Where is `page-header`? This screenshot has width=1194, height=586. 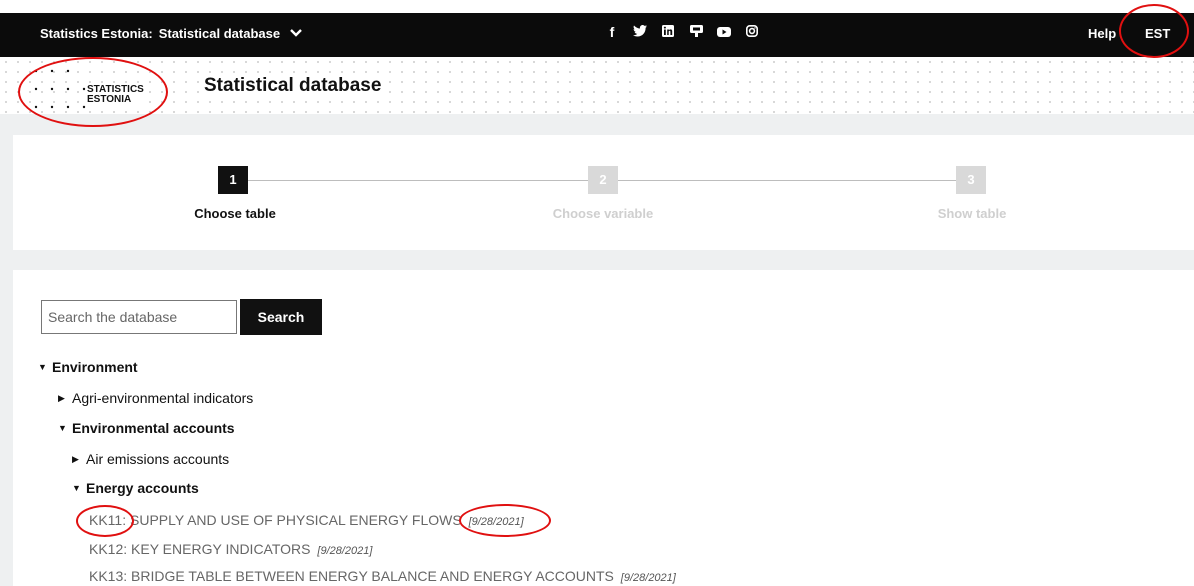
page-header is located at coordinates (597, 85).